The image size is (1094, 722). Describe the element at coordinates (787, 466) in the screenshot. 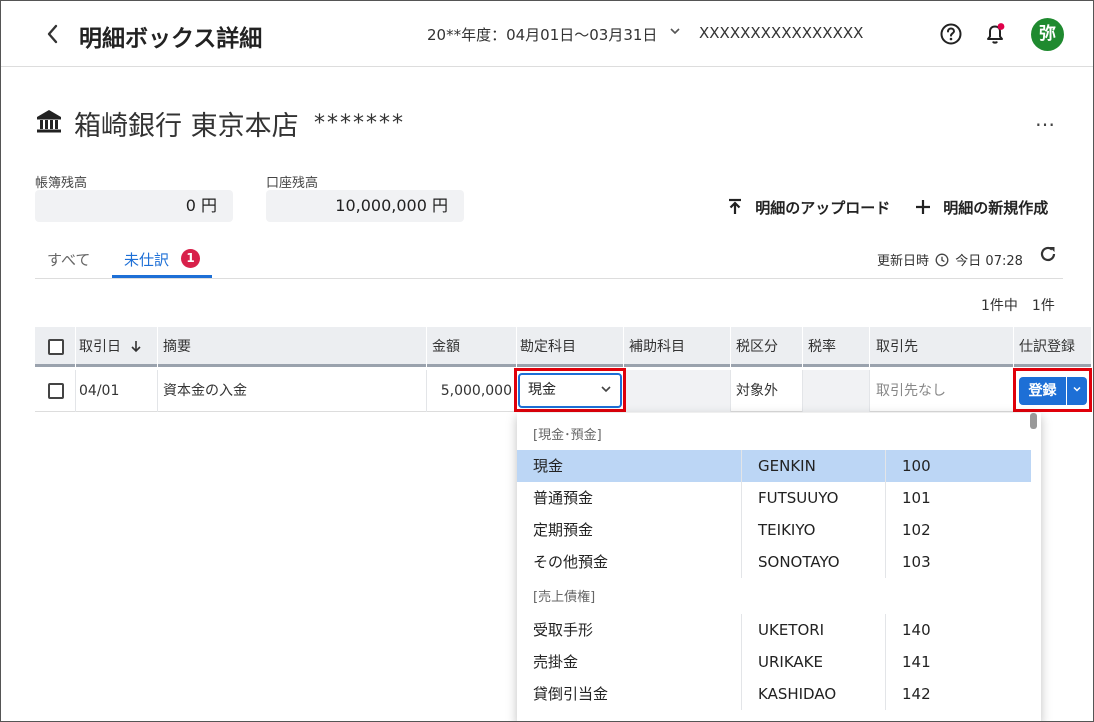

I see `option-code: GENKIN` at that location.